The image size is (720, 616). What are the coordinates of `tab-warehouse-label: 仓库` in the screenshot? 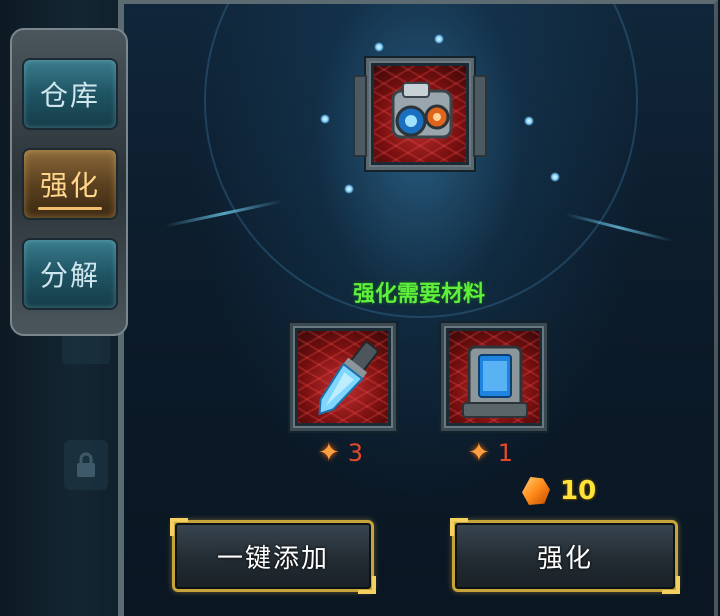 It's located at (69, 95).